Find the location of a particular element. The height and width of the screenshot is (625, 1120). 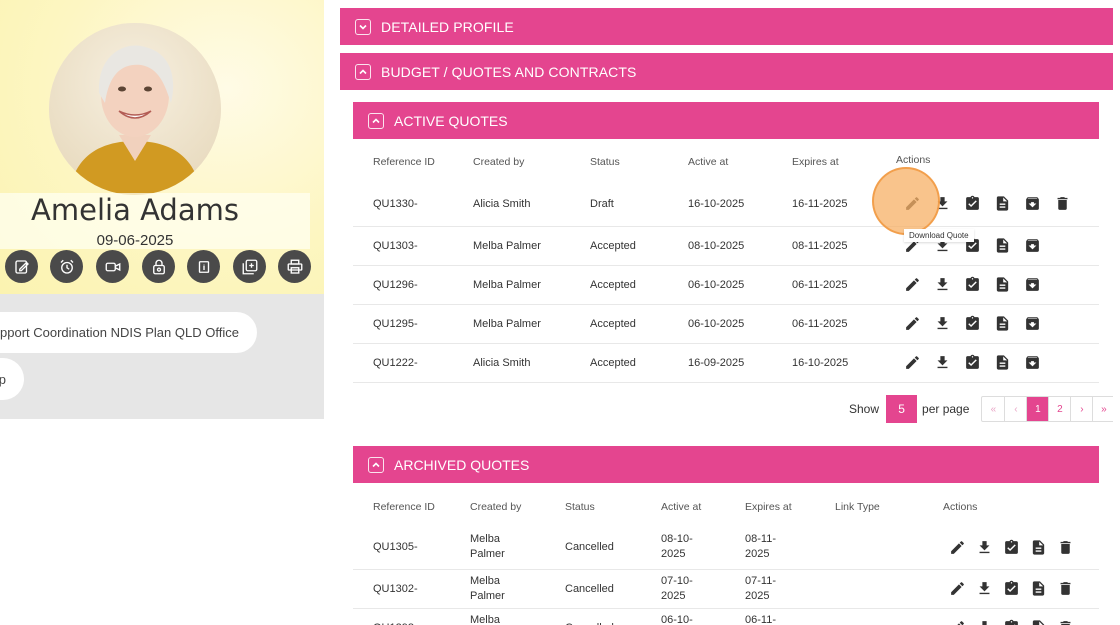

small-pill: p is located at coordinates (12, 379).